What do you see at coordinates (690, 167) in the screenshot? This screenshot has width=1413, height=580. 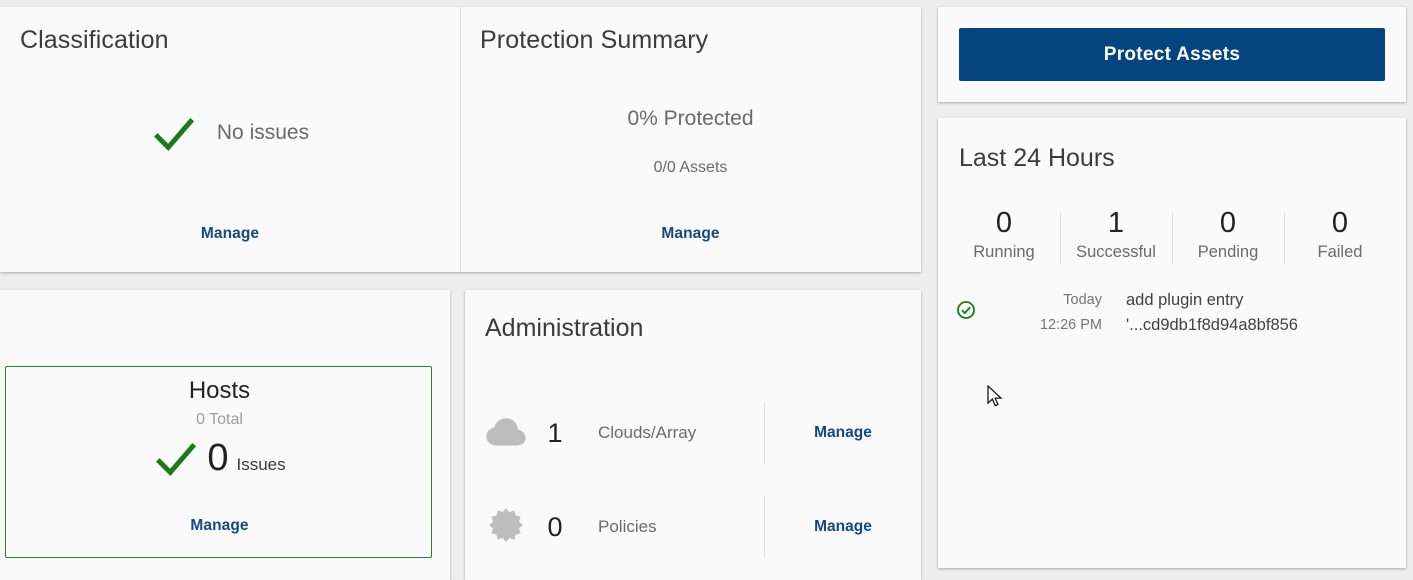 I see `protection-assets-text: 0/0 Assets` at bounding box center [690, 167].